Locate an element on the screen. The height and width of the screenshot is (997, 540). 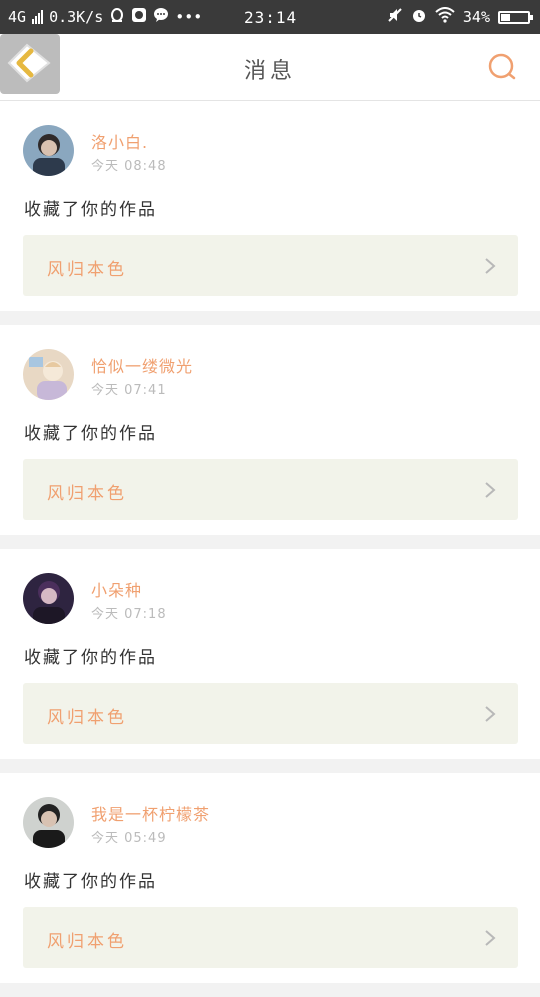
top-bar: 消息 is located at coordinates (270, 67).